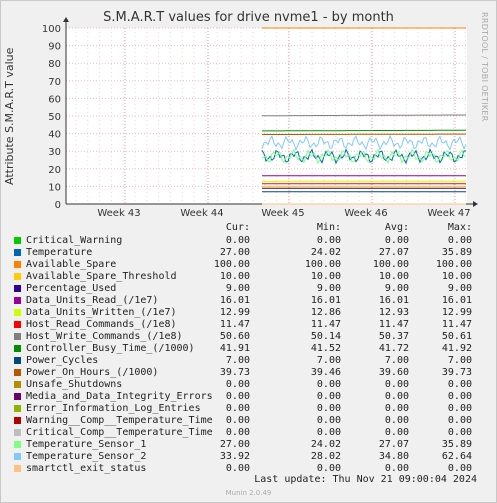 The image size is (497, 503). I want to click on legend-value-avg: 41.72, so click(393, 348).